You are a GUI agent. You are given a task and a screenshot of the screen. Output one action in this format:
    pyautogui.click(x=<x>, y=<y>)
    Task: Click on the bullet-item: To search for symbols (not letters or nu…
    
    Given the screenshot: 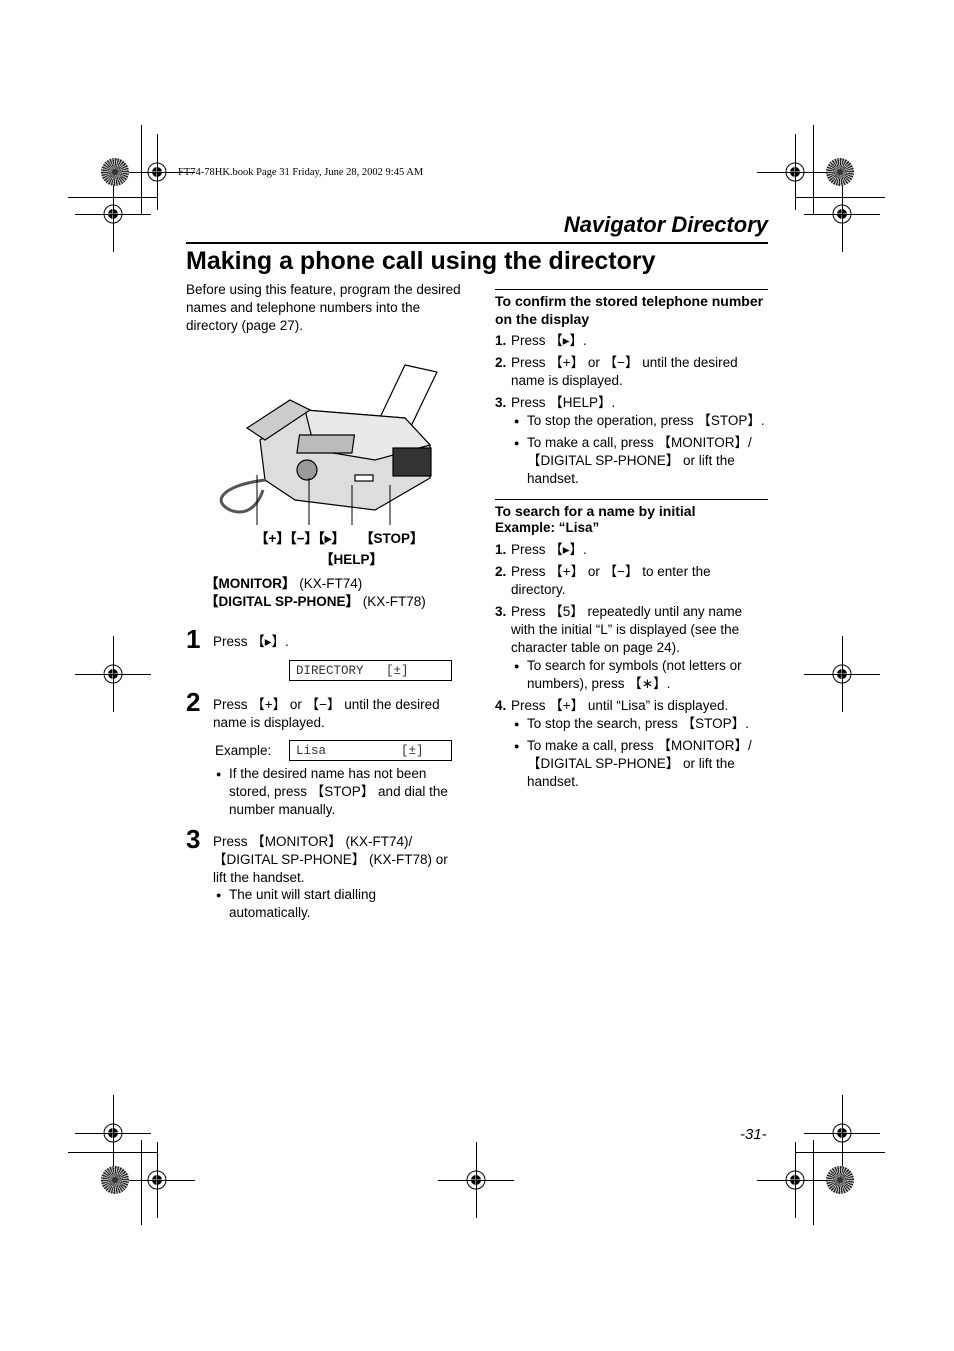 What is the action you would take?
    pyautogui.click(x=639, y=675)
    